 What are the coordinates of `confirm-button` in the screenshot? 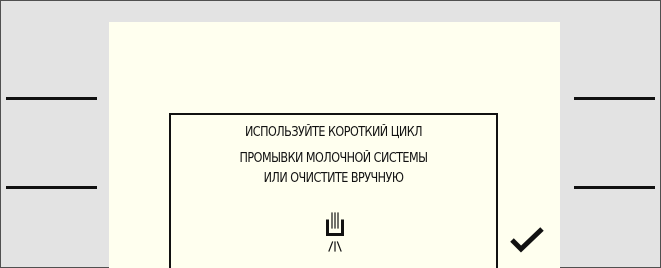 It's located at (528, 238).